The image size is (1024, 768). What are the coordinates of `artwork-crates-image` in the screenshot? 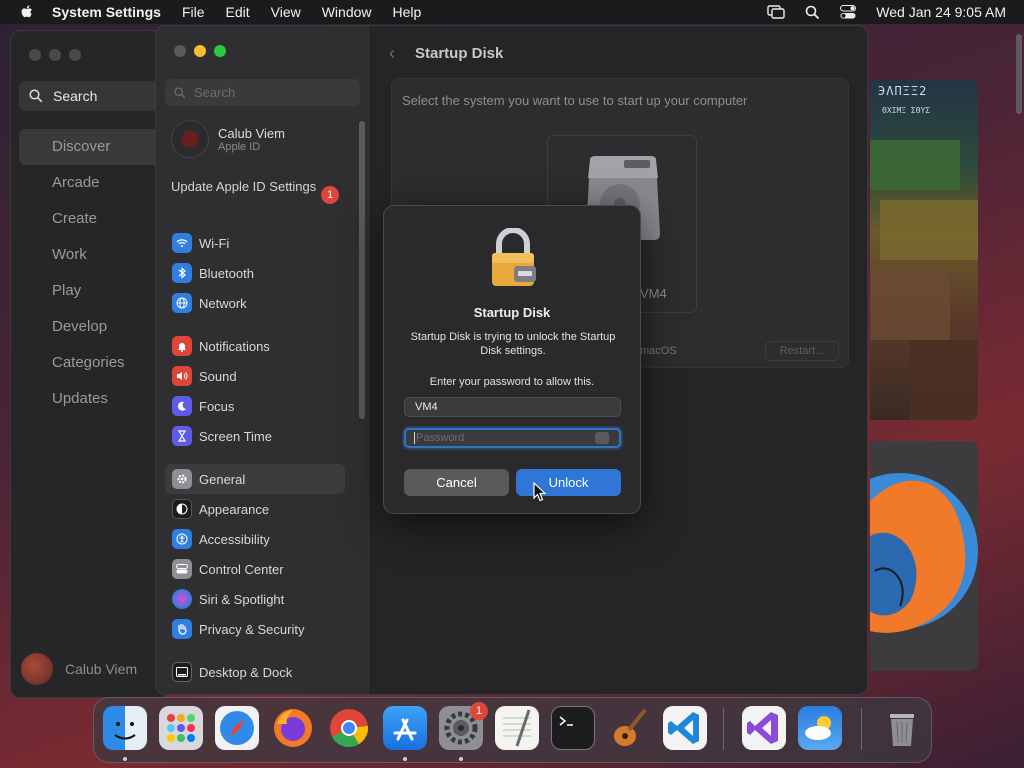 It's located at (924, 280).